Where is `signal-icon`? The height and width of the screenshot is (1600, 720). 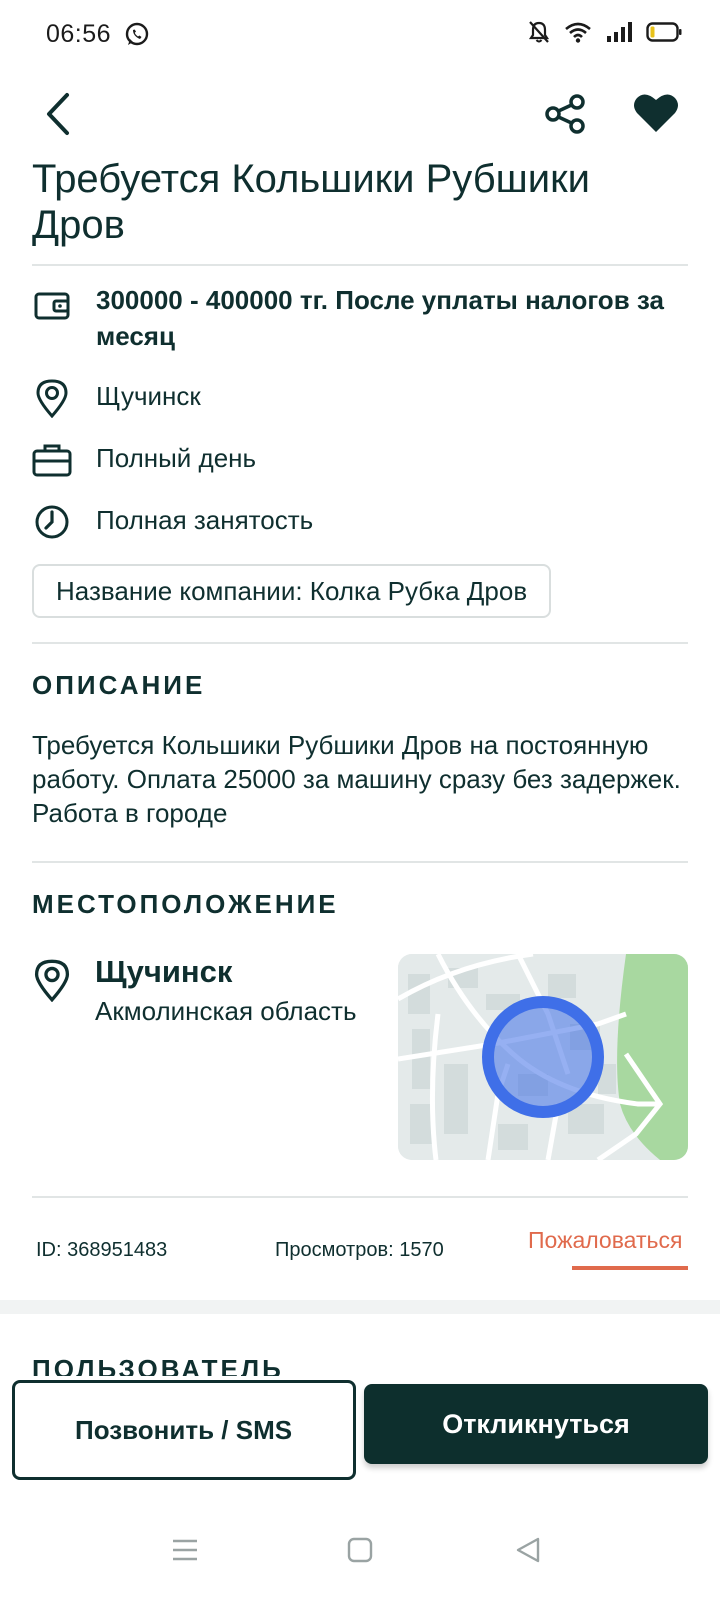 signal-icon is located at coordinates (619, 34).